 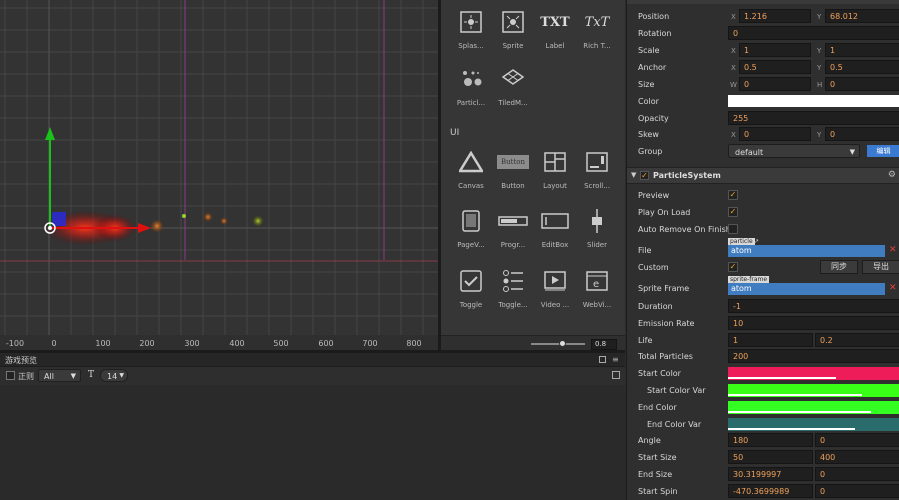 What do you see at coordinates (644, 175) in the screenshot?
I see `component-enabled-checkbox: ✓` at bounding box center [644, 175].